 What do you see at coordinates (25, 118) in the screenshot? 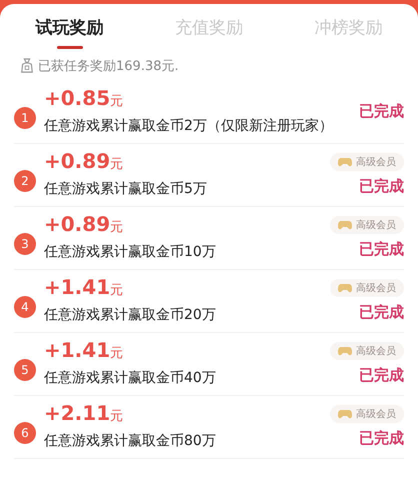
I see `index-badge: 1` at bounding box center [25, 118].